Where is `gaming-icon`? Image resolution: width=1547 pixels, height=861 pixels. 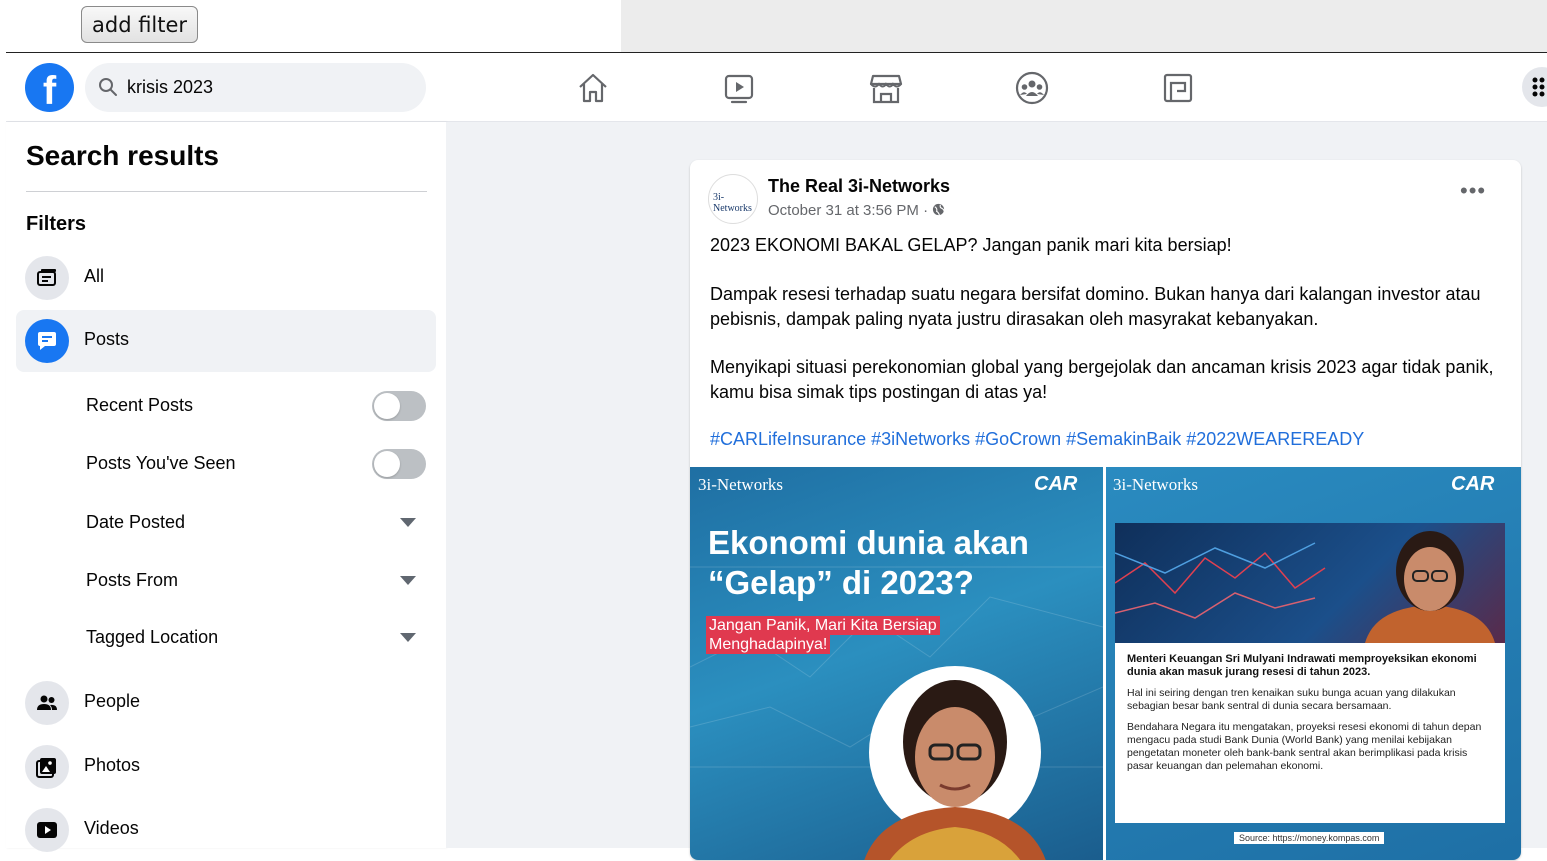 gaming-icon is located at coordinates (1178, 88).